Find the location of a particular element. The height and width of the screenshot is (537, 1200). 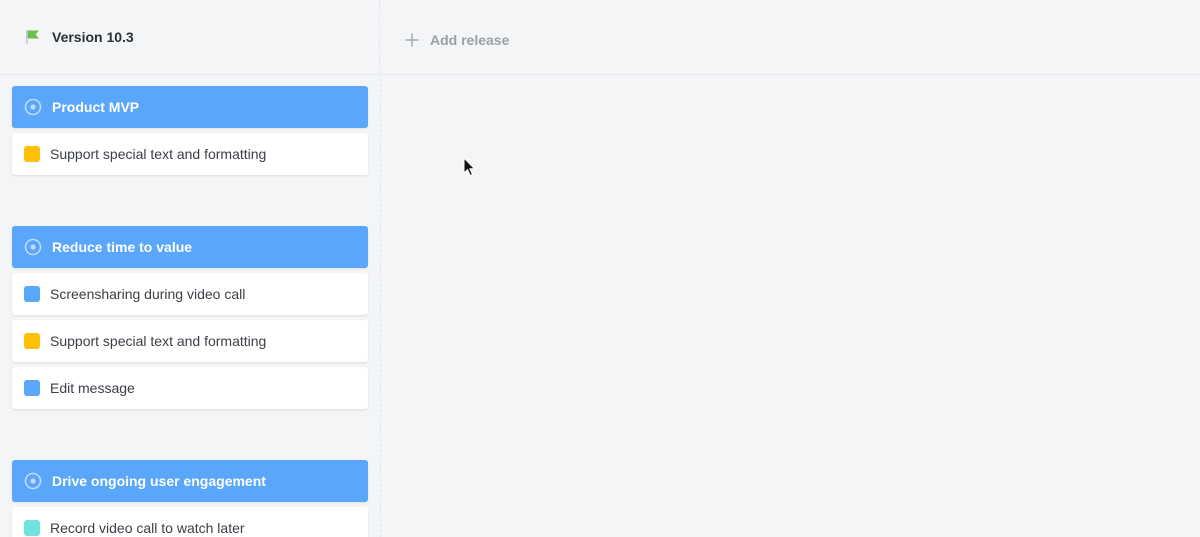

group-title: Drive ongoing user engagement is located at coordinates (159, 481).